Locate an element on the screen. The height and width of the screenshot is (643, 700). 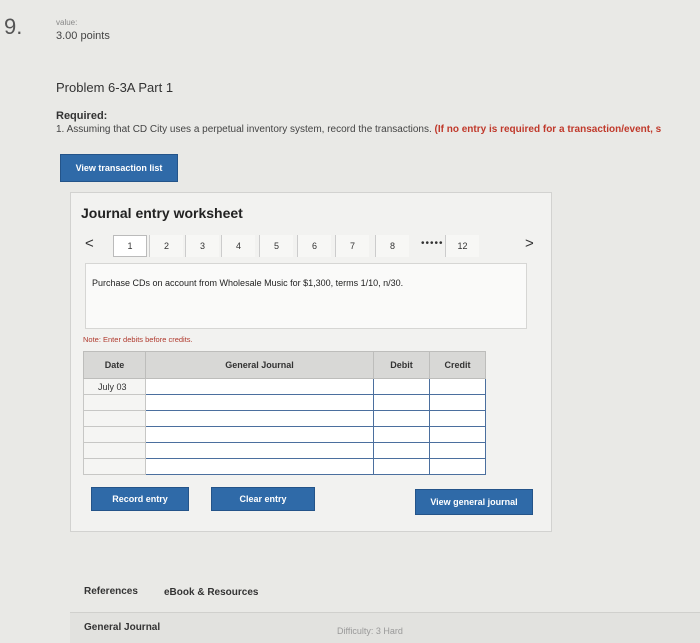
transaction-pager: < 1 2 3 4 5 6 7 8 ••••• 12 > is located at coordinates (320, 246).